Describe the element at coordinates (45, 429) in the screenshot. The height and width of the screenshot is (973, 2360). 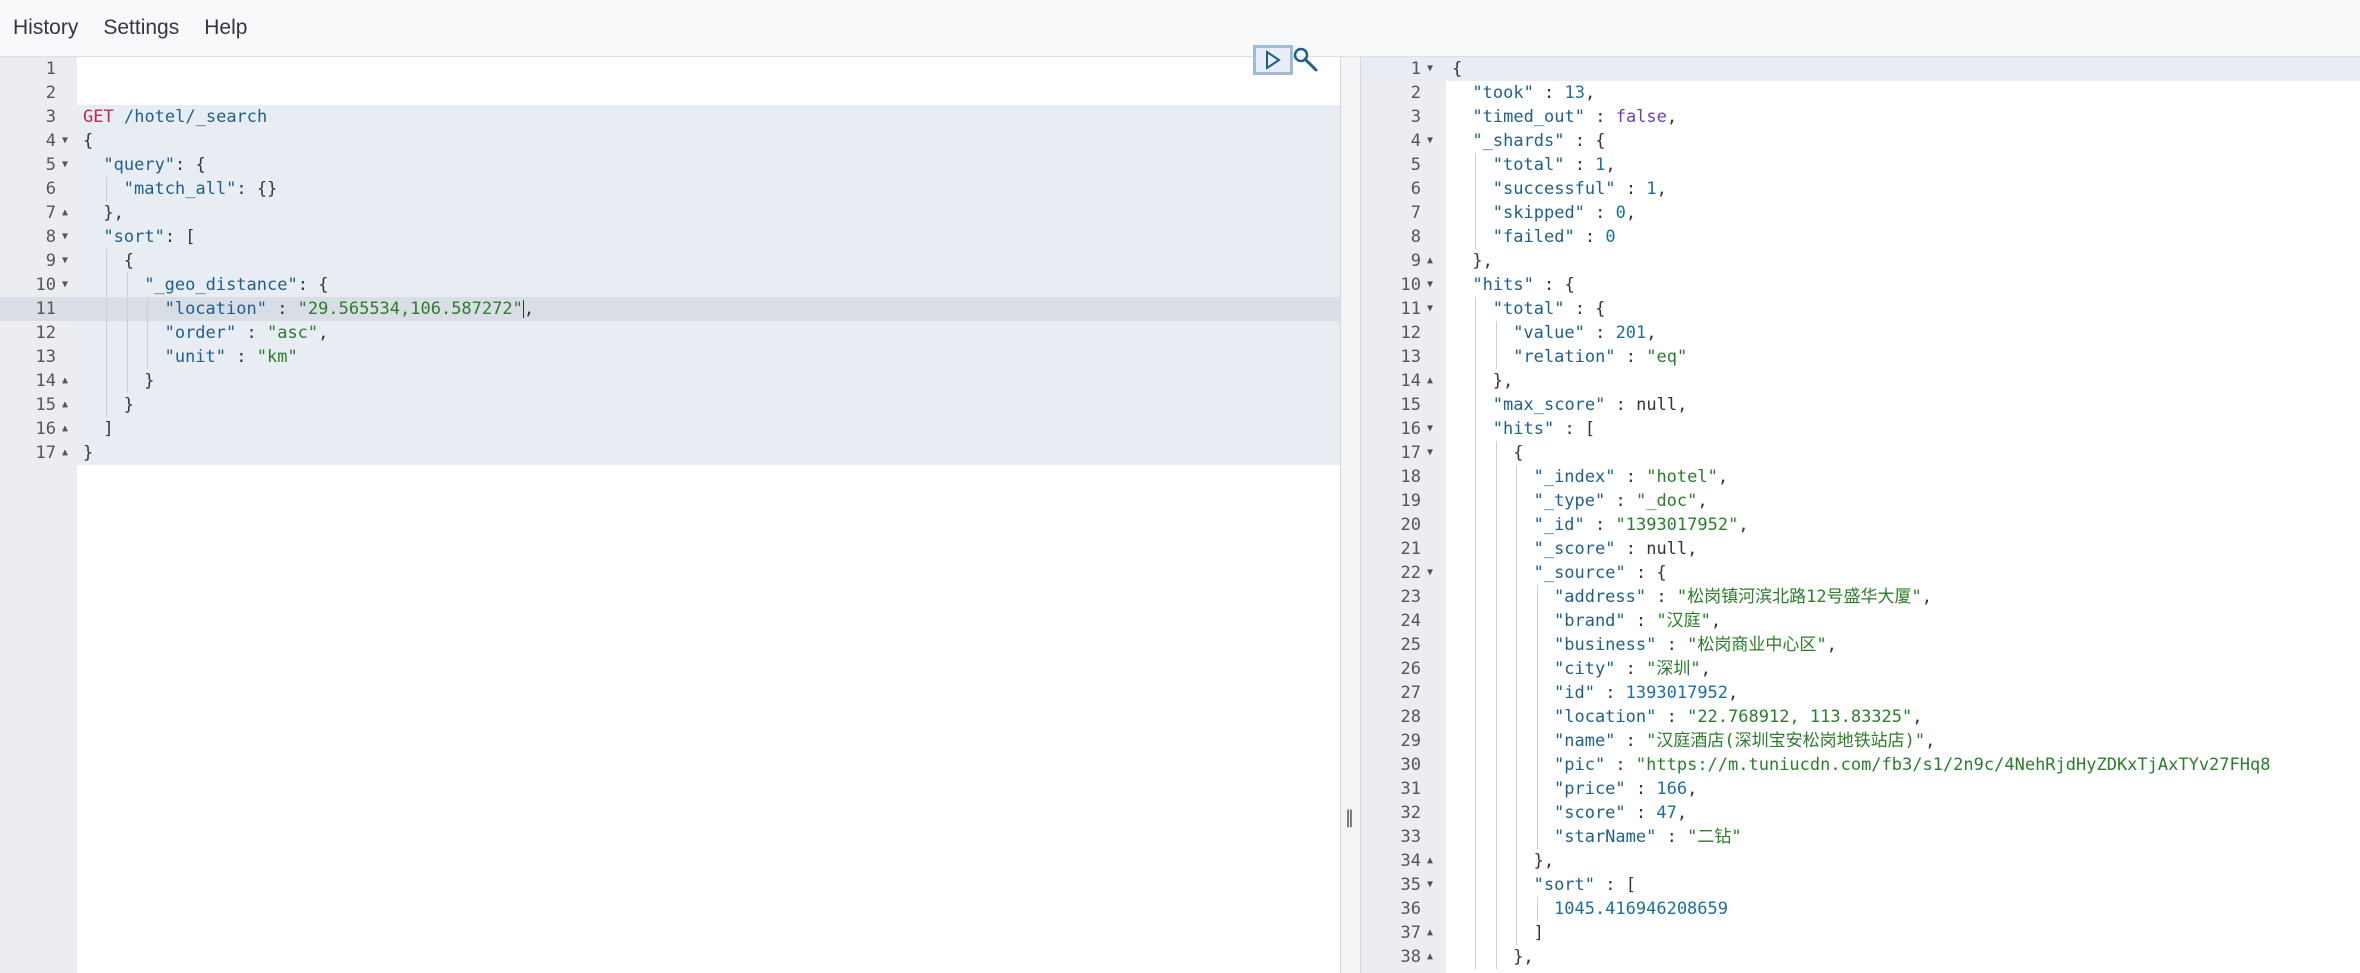
I see `line-number: 16` at that location.